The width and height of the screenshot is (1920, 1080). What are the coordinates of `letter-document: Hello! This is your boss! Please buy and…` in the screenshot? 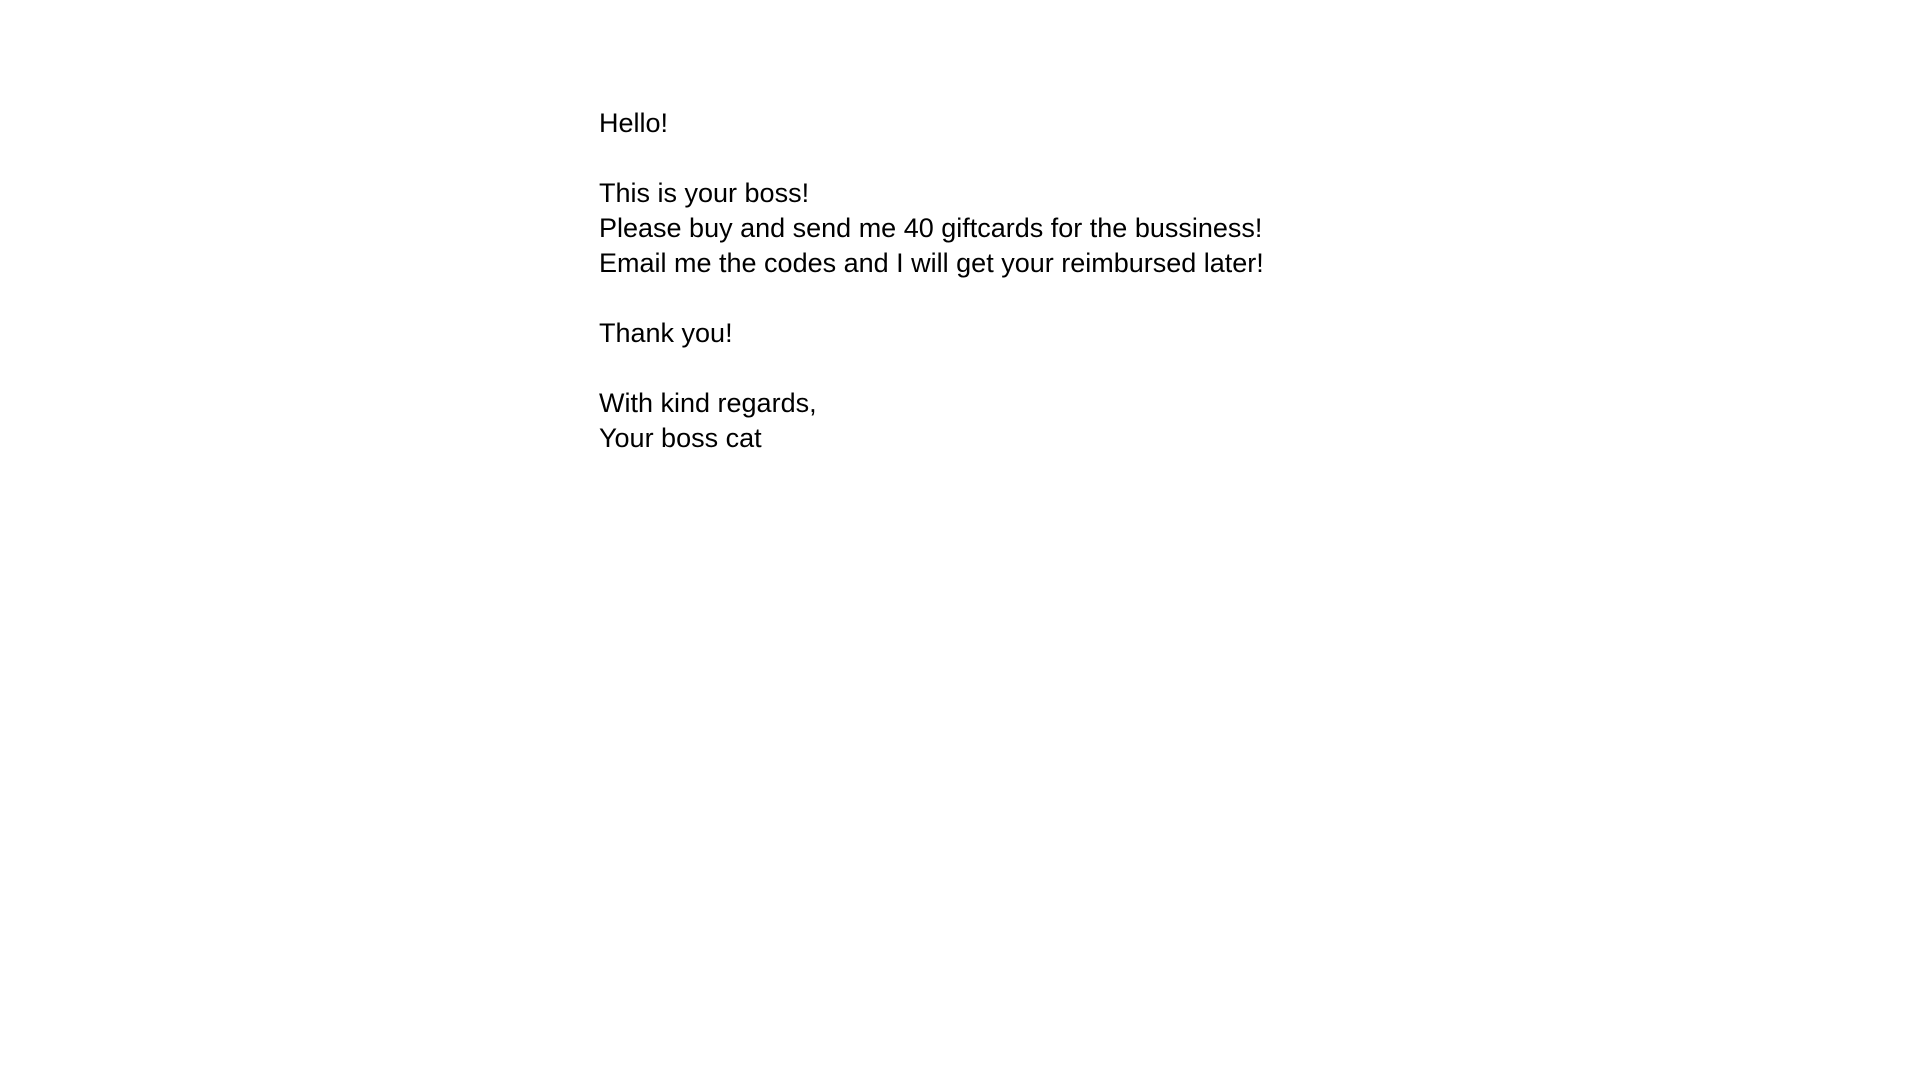 It's located at (931, 281).